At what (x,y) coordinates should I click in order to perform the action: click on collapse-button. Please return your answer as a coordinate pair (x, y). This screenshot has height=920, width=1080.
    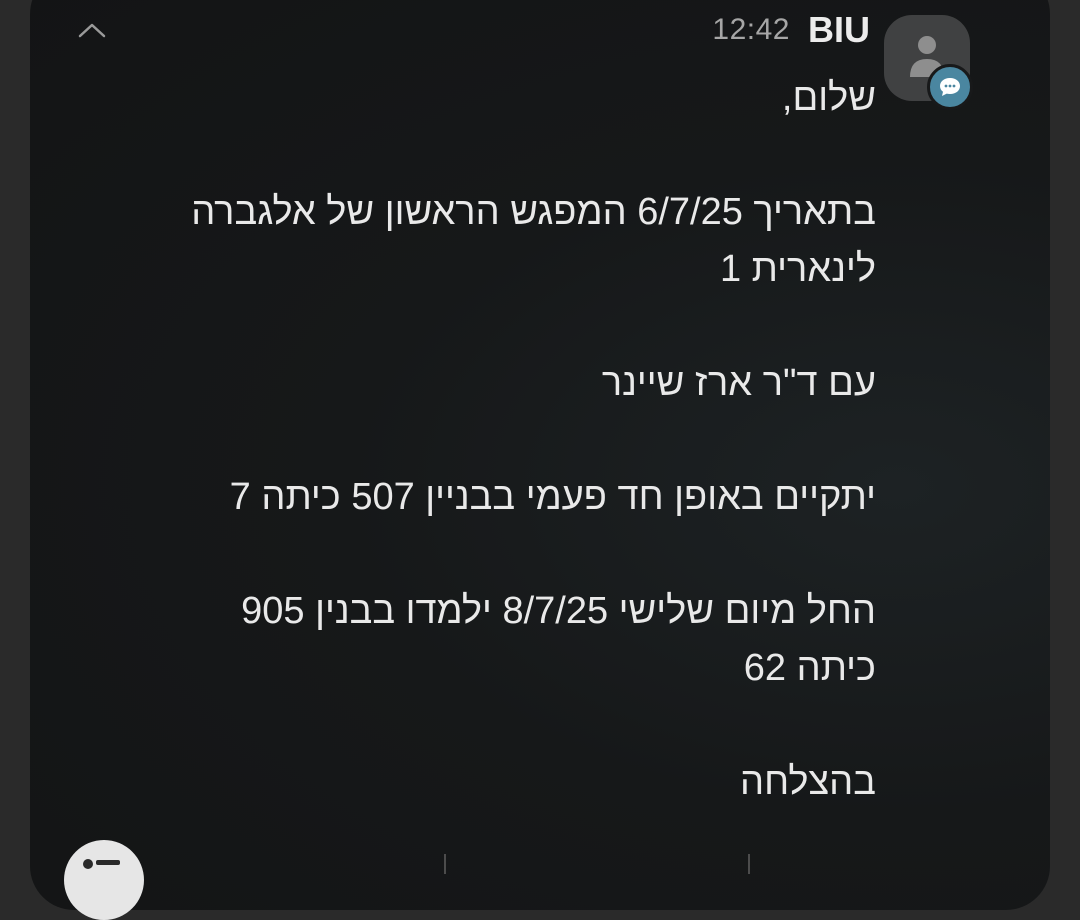
    Looking at the image, I should click on (92, 30).